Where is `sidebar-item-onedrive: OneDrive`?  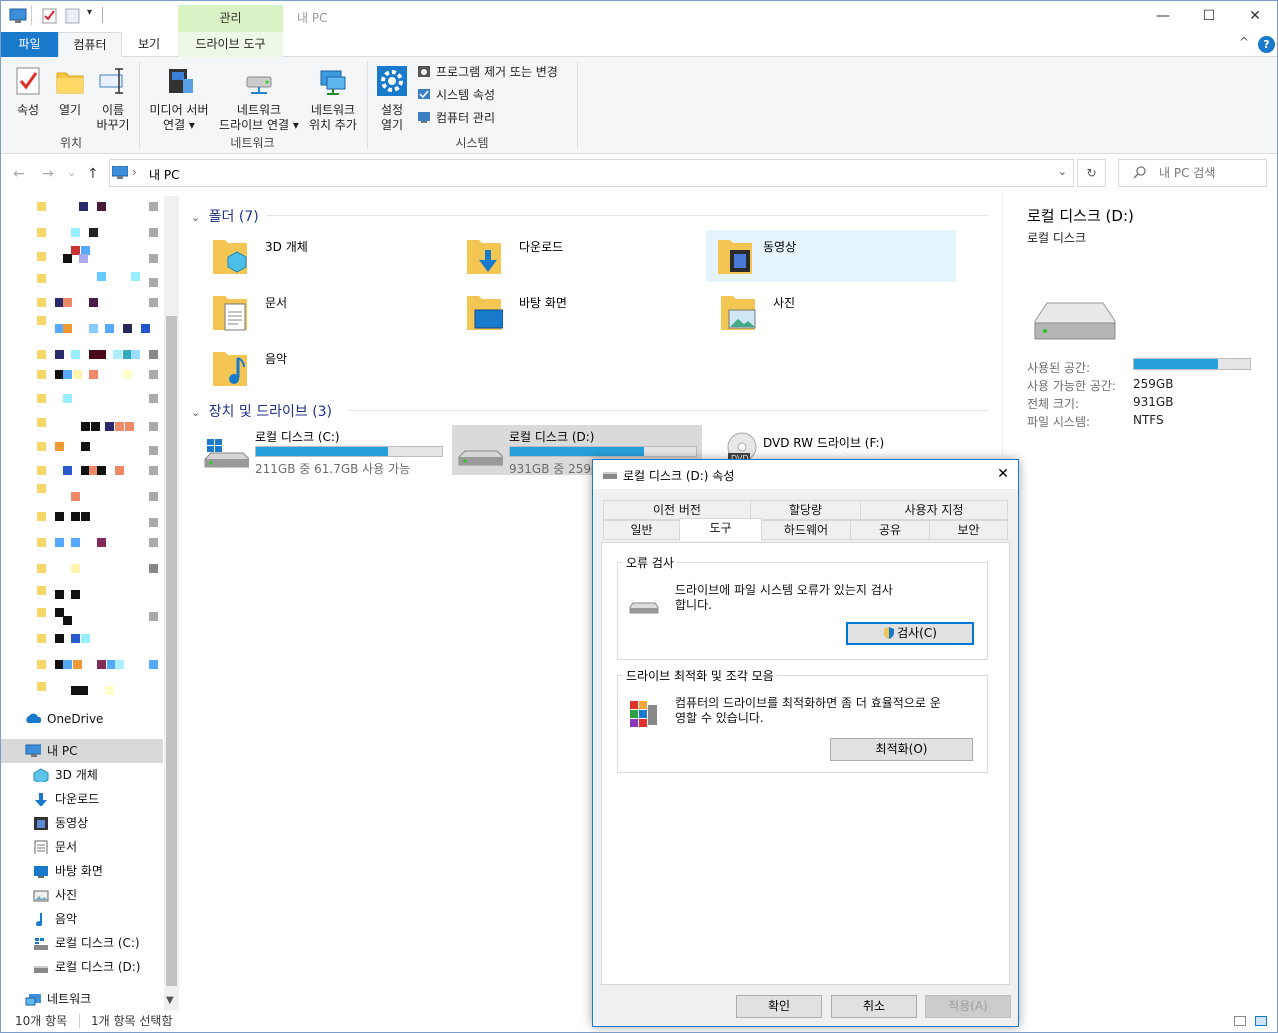 sidebar-item-onedrive: OneDrive is located at coordinates (82, 719).